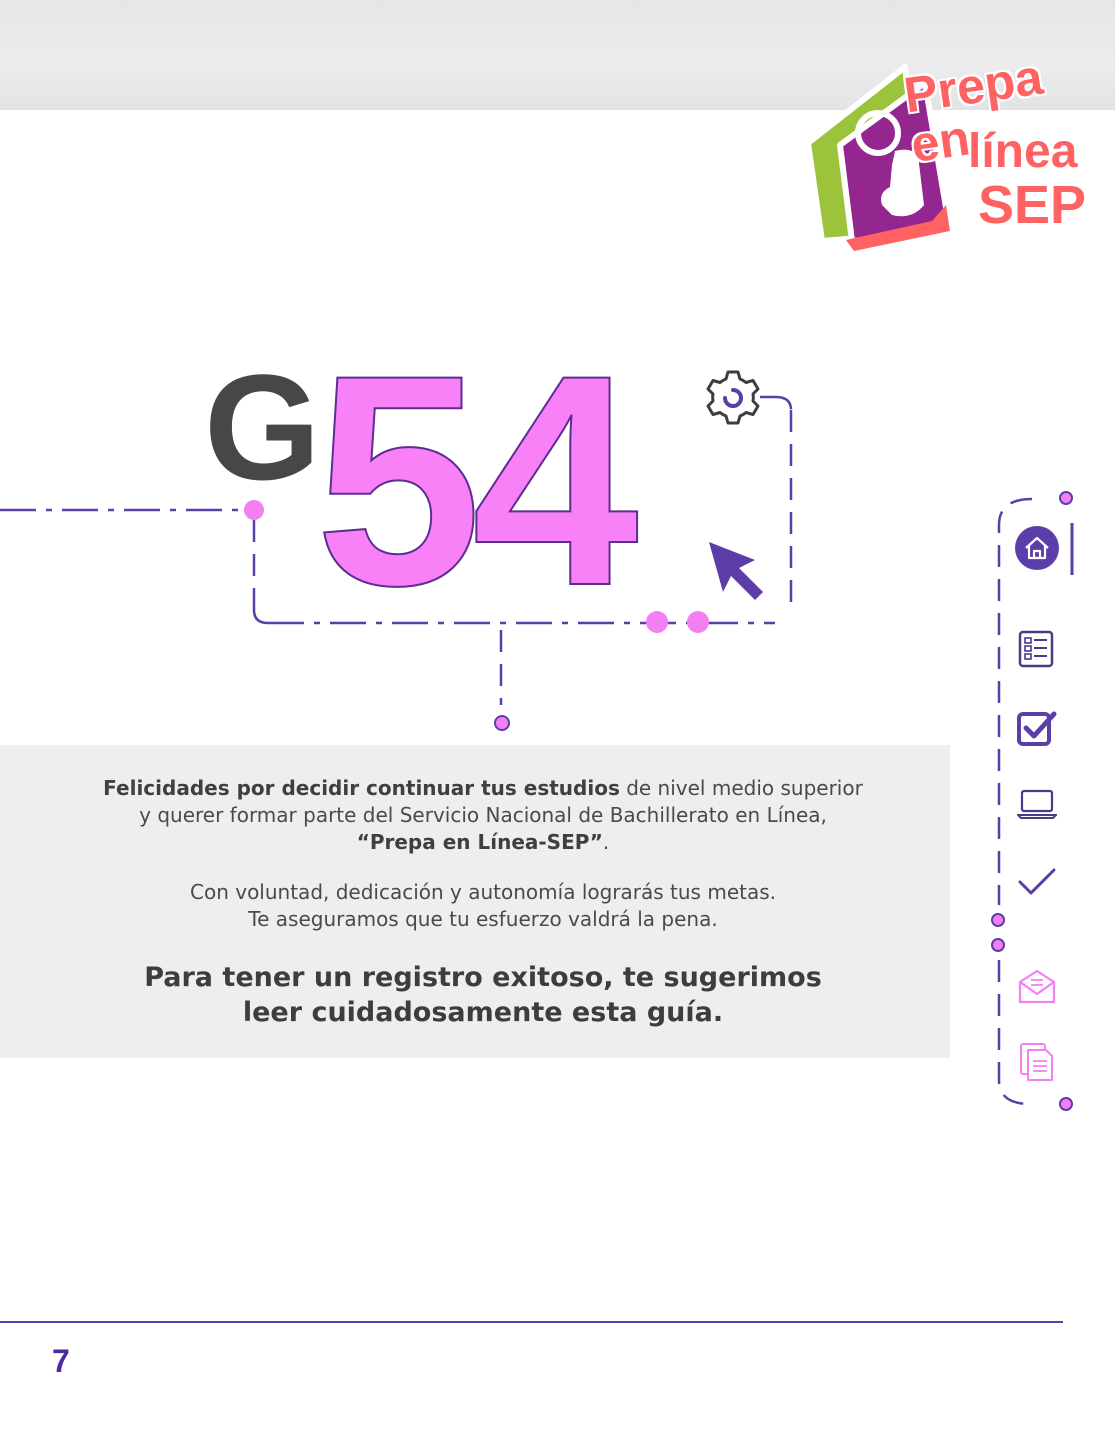 The height and width of the screenshot is (1443, 1115). I want to click on program-name: “Prepa en Línea-SEP”, so click(479, 842).